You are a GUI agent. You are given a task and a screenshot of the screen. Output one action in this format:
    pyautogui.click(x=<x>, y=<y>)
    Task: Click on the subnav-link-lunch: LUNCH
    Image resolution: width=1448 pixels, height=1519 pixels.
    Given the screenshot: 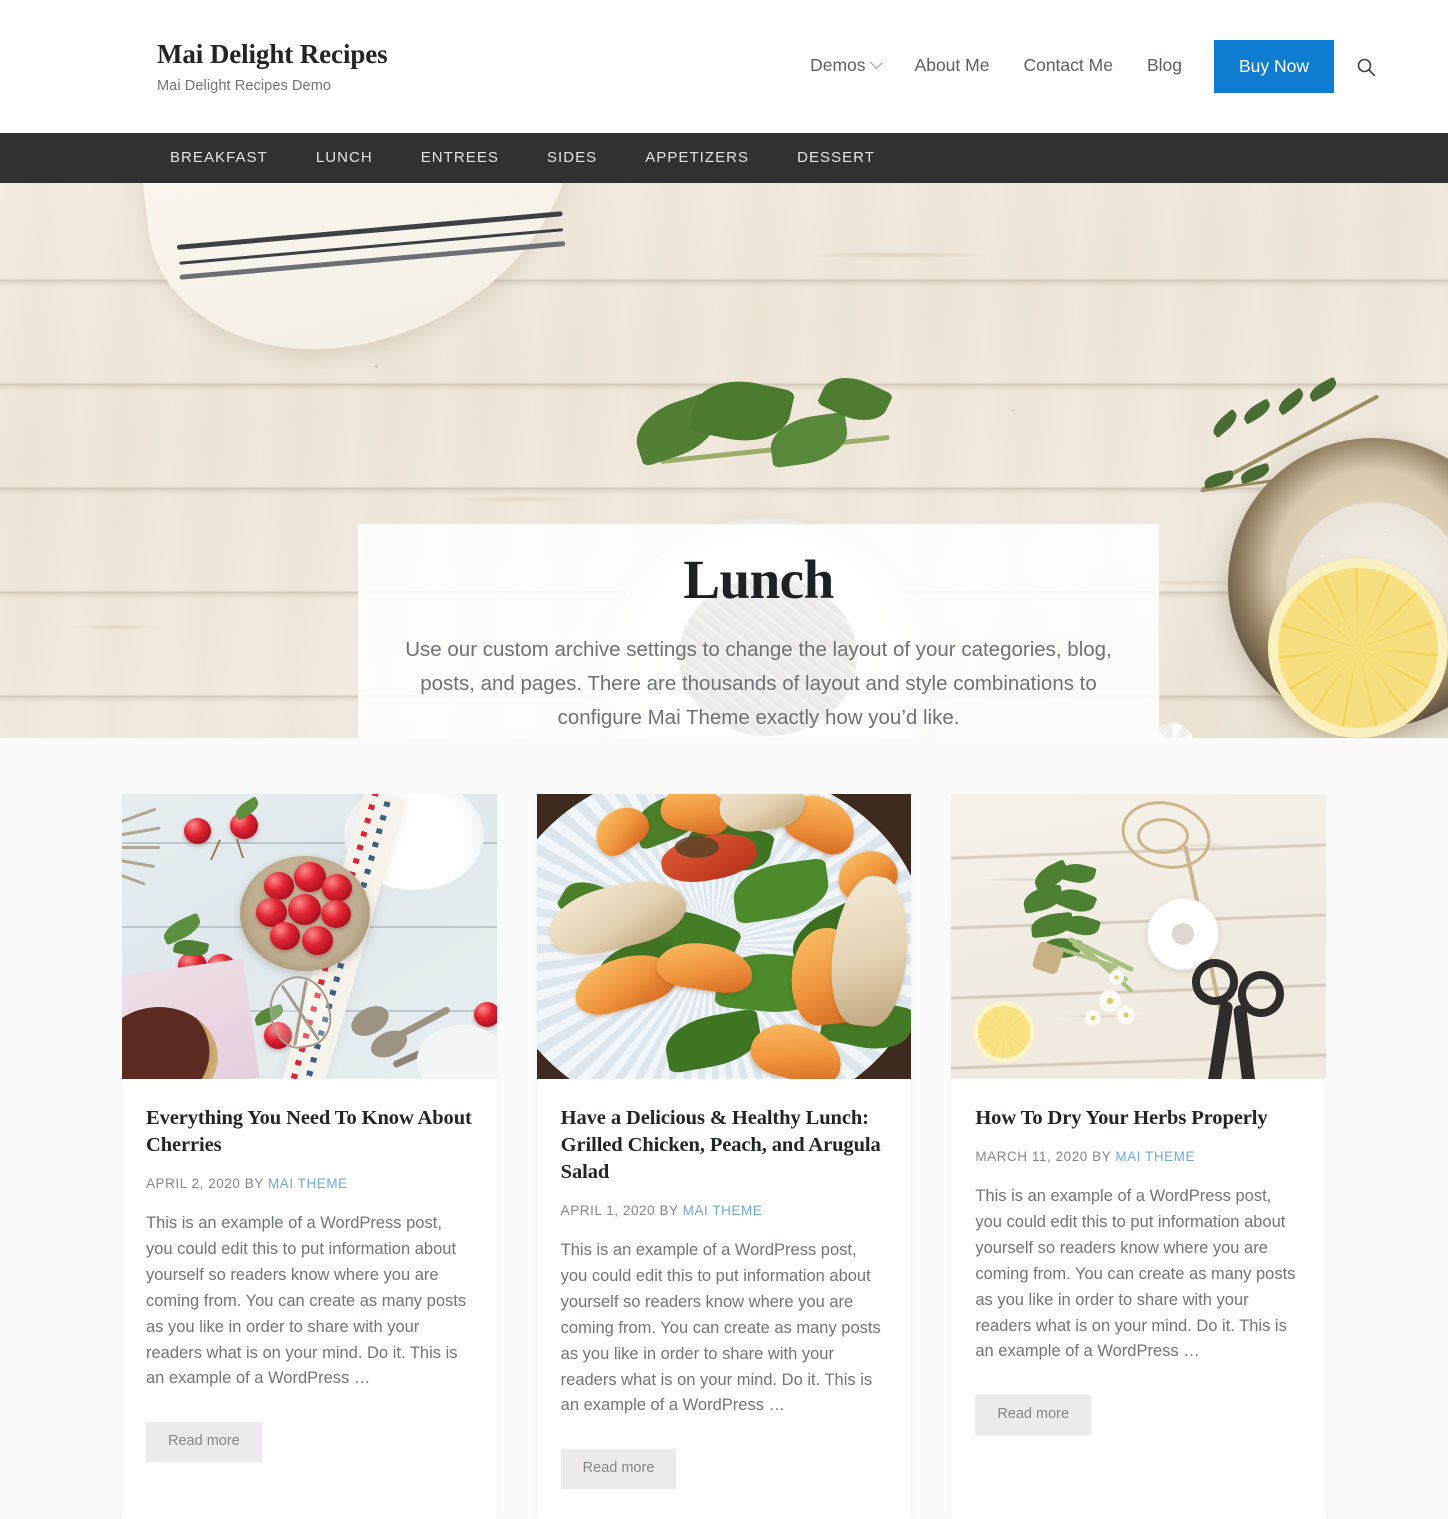 What is the action you would take?
    pyautogui.click(x=344, y=157)
    